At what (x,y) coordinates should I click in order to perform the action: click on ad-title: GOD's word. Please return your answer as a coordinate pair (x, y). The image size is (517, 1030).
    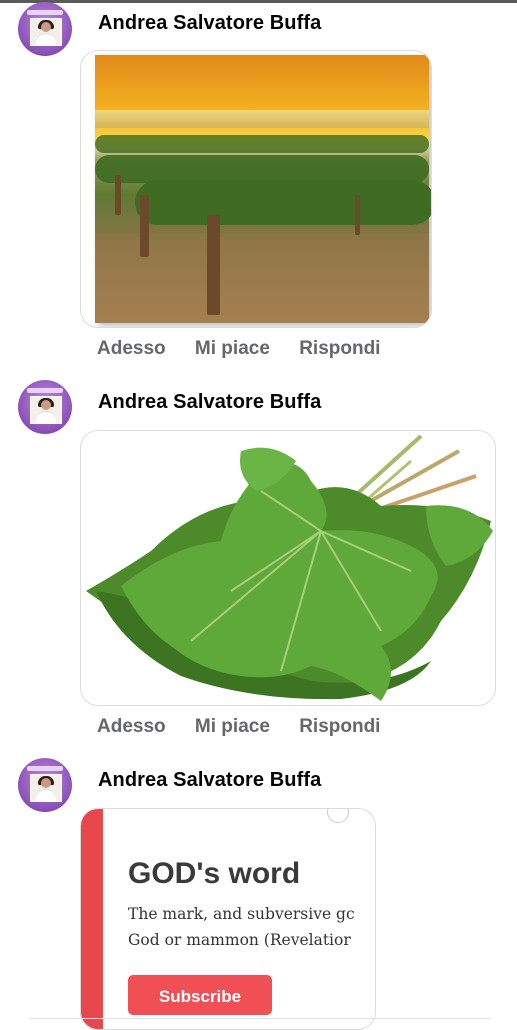
    Looking at the image, I should click on (214, 873).